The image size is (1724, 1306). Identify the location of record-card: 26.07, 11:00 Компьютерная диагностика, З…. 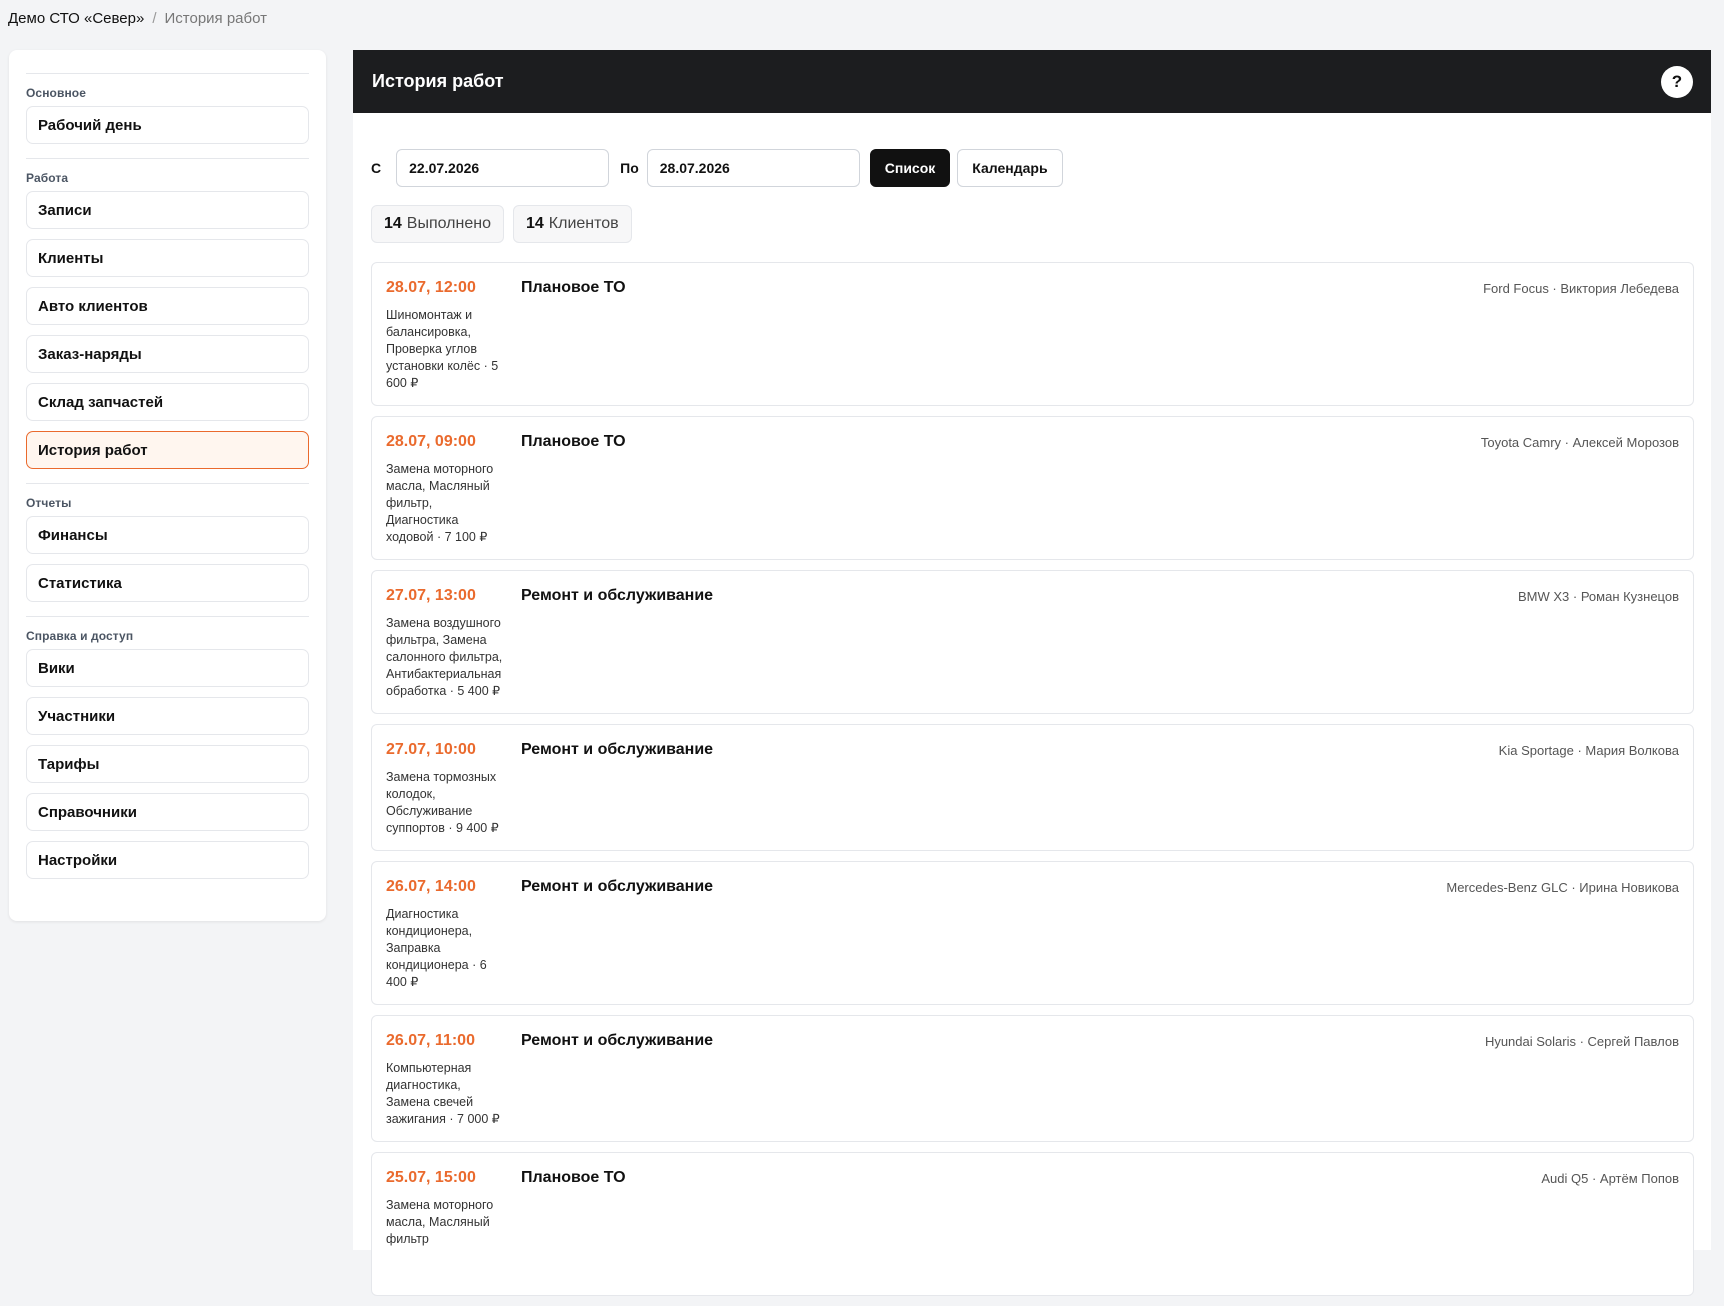
(1032, 1078).